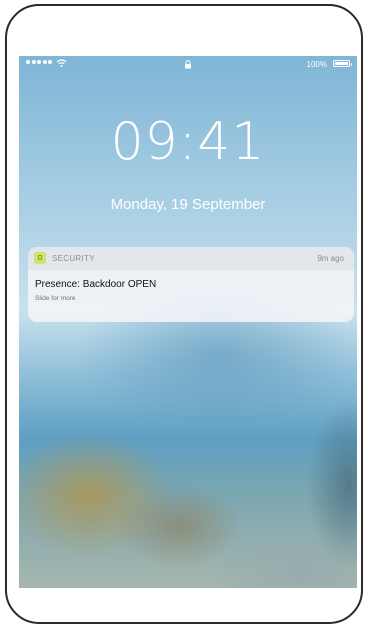  Describe the element at coordinates (61, 63) in the screenshot. I see `wifi-icon` at that location.